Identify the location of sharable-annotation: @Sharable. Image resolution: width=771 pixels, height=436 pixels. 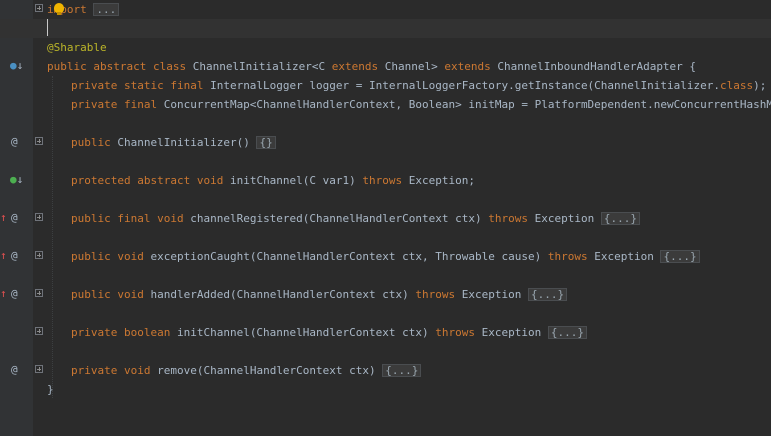
(77, 47).